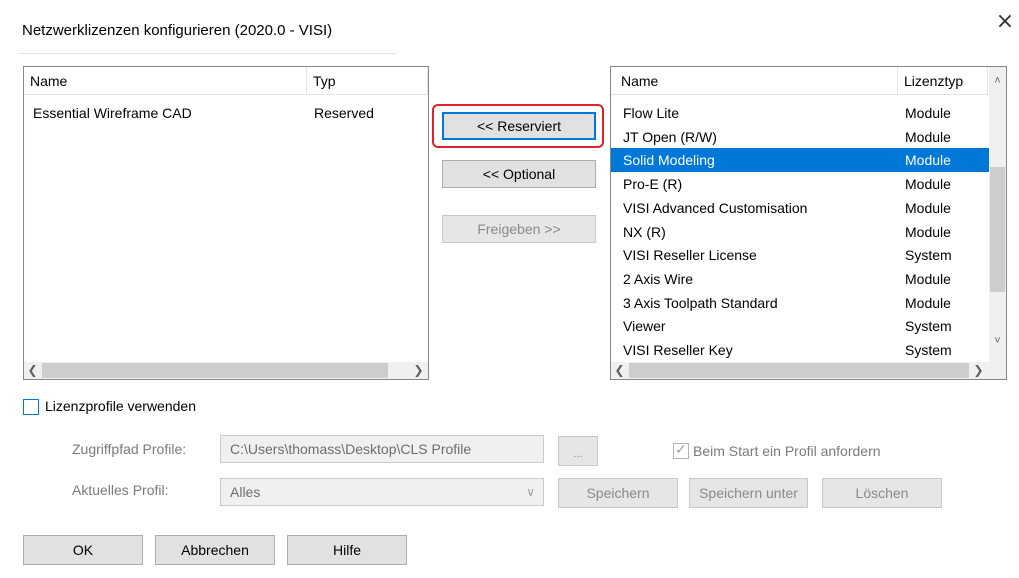 This screenshot has width=1019, height=578. Describe the element at coordinates (129, 449) in the screenshot. I see `profile-path-label: Zugriffpfad Profile:` at that location.